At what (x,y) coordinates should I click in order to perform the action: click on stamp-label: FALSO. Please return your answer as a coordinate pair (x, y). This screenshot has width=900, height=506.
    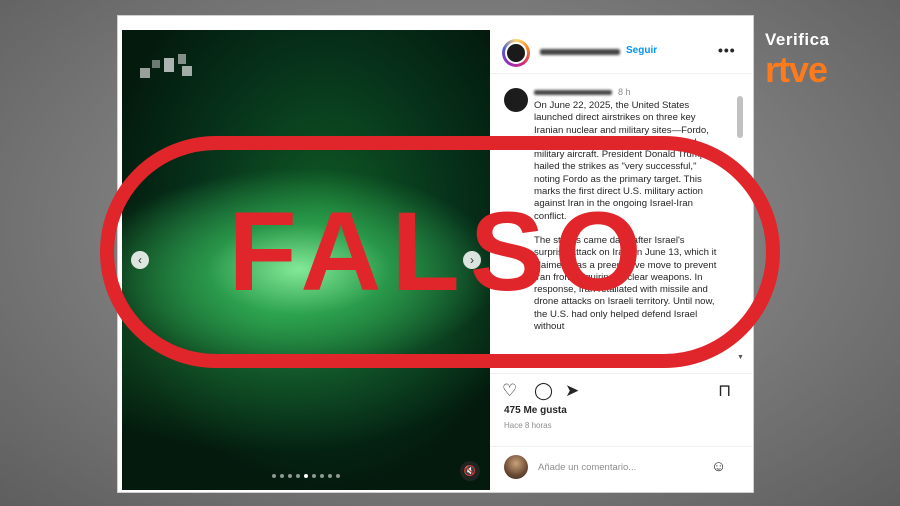
    Looking at the image, I should click on (440, 251).